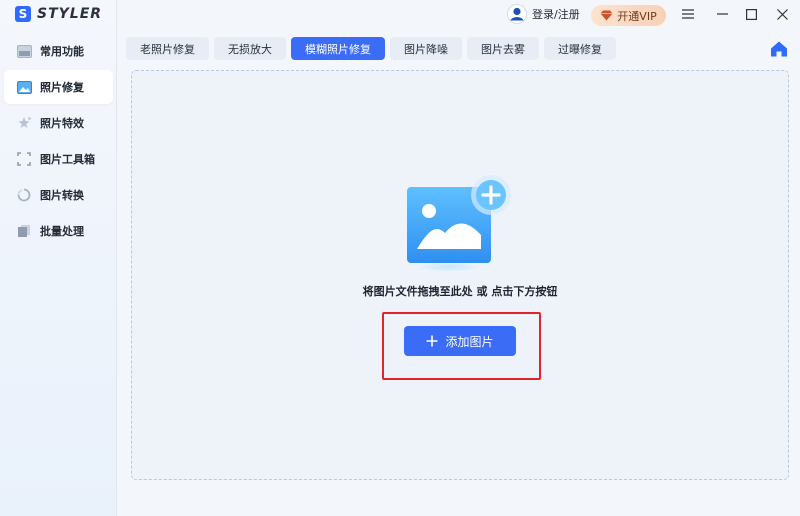  I want to click on tab-lossless-upscale: 无损放大, so click(250, 48).